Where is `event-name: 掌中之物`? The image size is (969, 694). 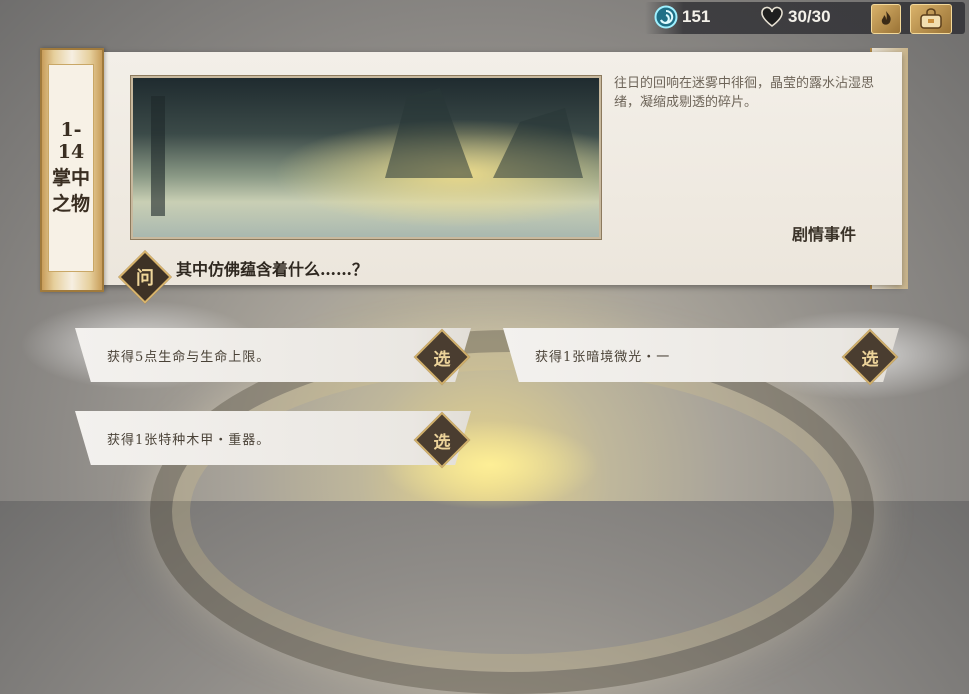 event-name: 掌中之物 is located at coordinates (70, 191).